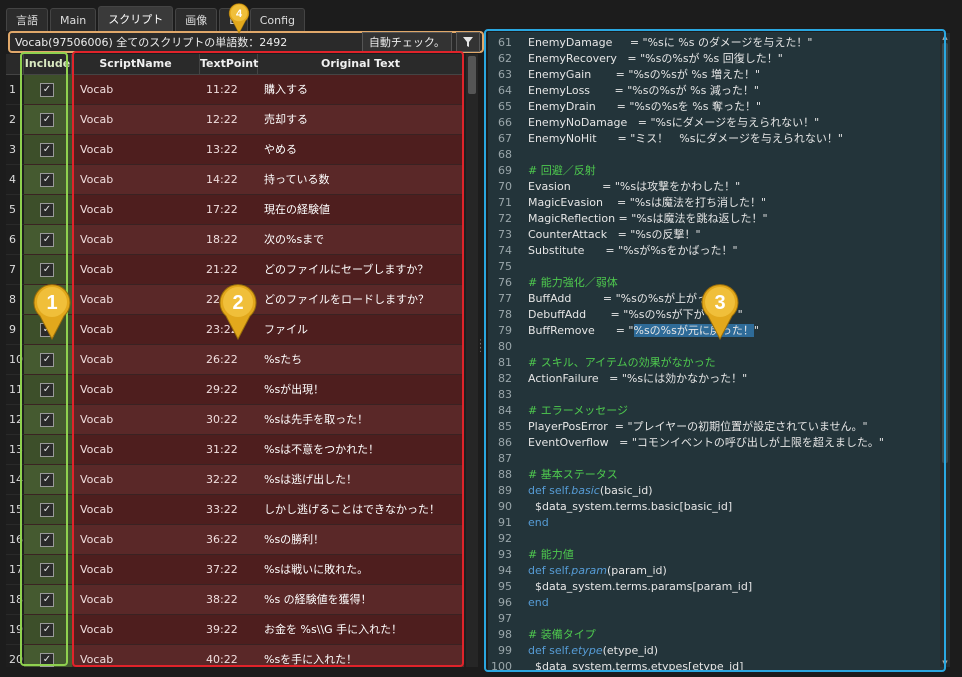 The width and height of the screenshot is (962, 677). What do you see at coordinates (361, 450) in the screenshot?
I see `original-text-cell: %sは不意をつかれた！` at bounding box center [361, 450].